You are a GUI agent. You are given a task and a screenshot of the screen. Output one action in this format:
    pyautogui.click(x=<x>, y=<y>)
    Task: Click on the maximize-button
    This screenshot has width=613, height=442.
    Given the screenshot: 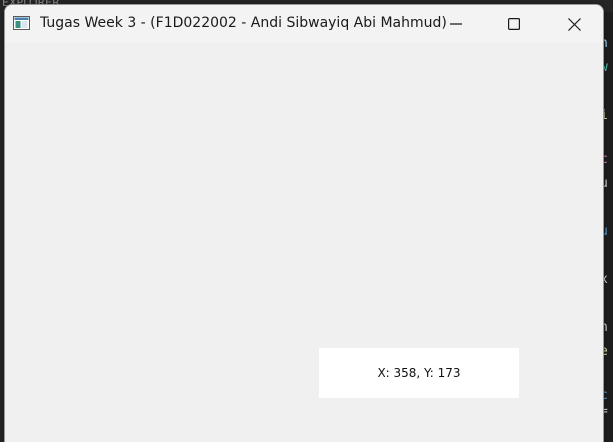 What is the action you would take?
    pyautogui.click(x=514, y=24)
    